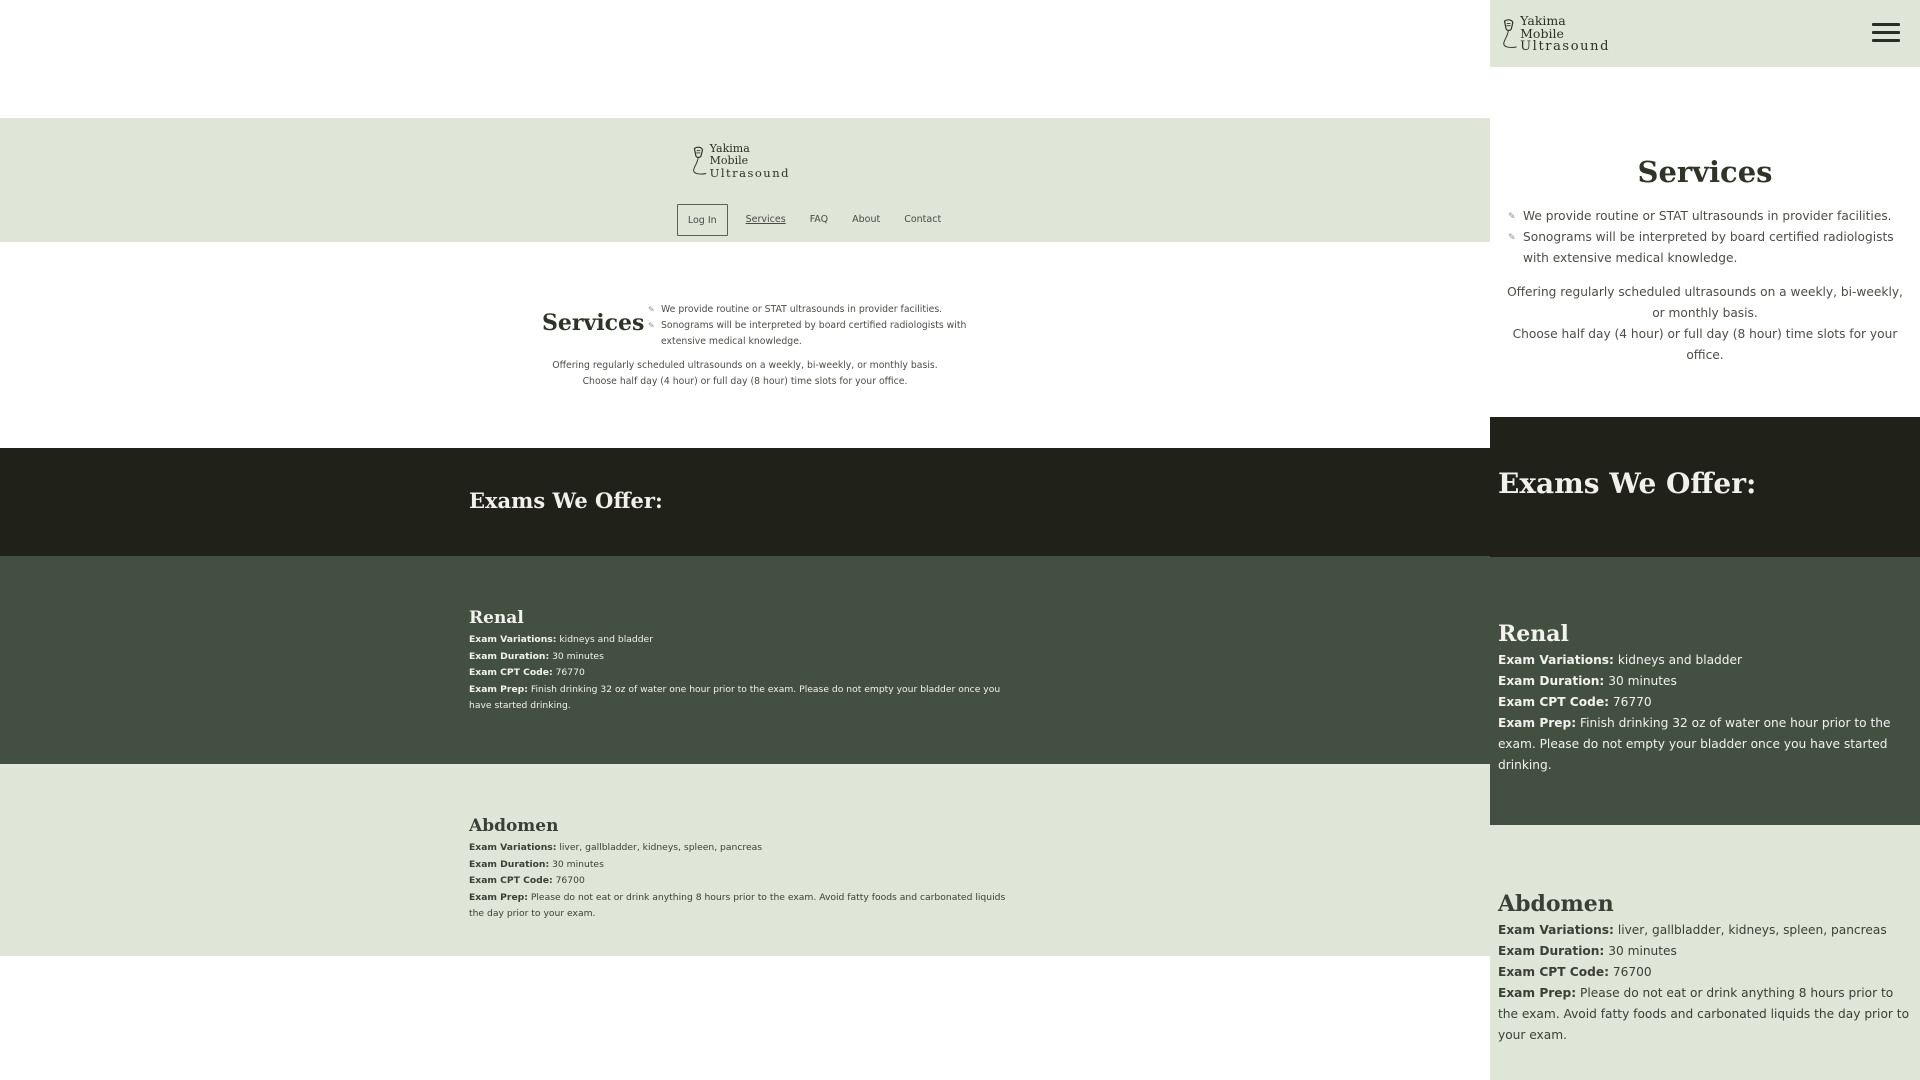 This screenshot has width=1920, height=1080. Describe the element at coordinates (766, 220) in the screenshot. I see `nav-link-services: Services` at that location.